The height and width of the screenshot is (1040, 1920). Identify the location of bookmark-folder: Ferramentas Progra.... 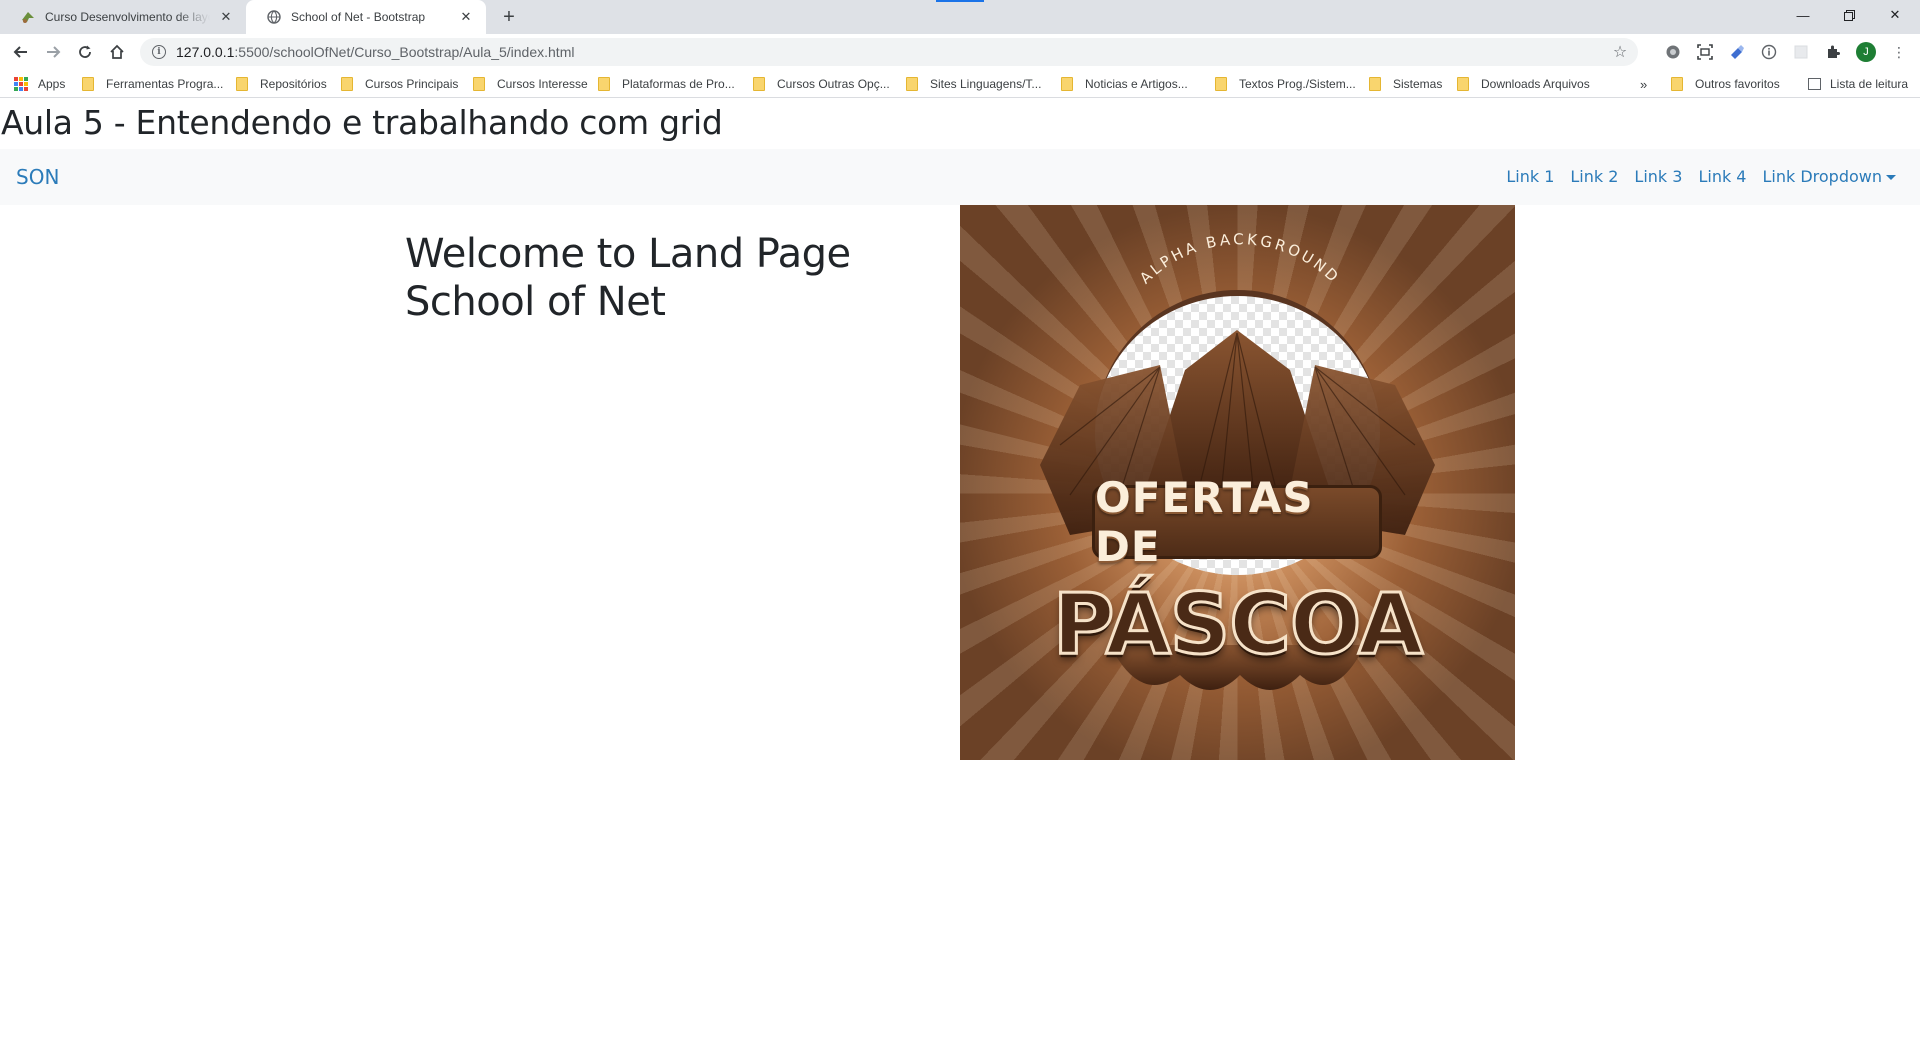
(152, 84).